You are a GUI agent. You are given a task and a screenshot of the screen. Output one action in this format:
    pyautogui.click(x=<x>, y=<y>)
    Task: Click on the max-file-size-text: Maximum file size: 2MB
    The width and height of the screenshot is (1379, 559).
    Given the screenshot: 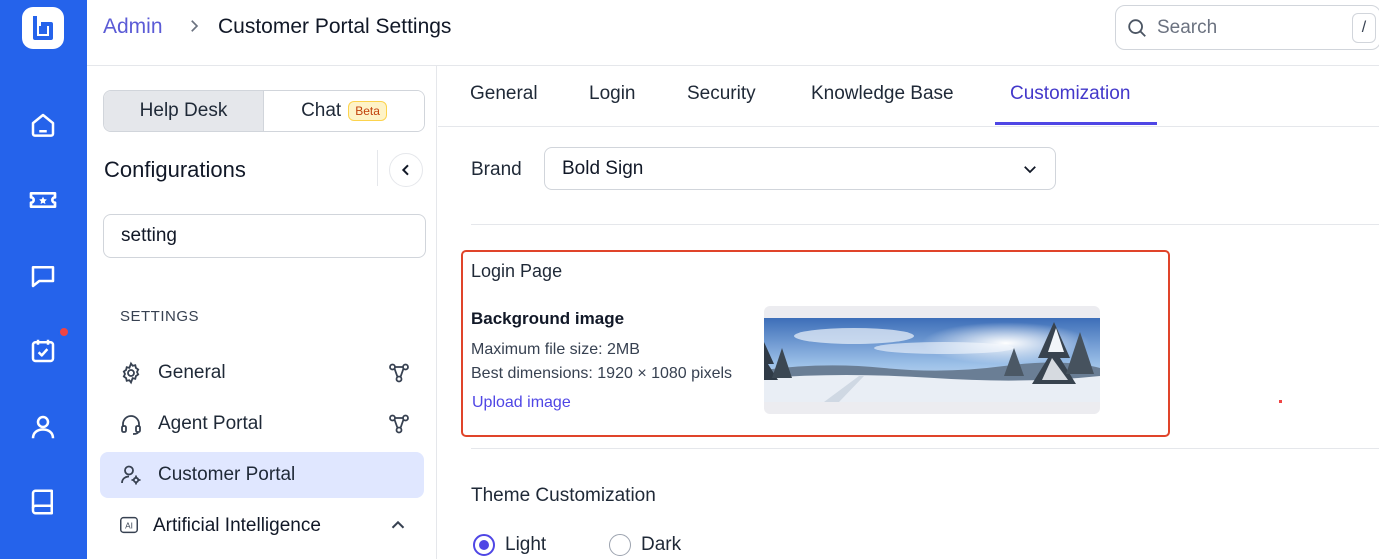 What is the action you would take?
    pyautogui.click(x=555, y=349)
    